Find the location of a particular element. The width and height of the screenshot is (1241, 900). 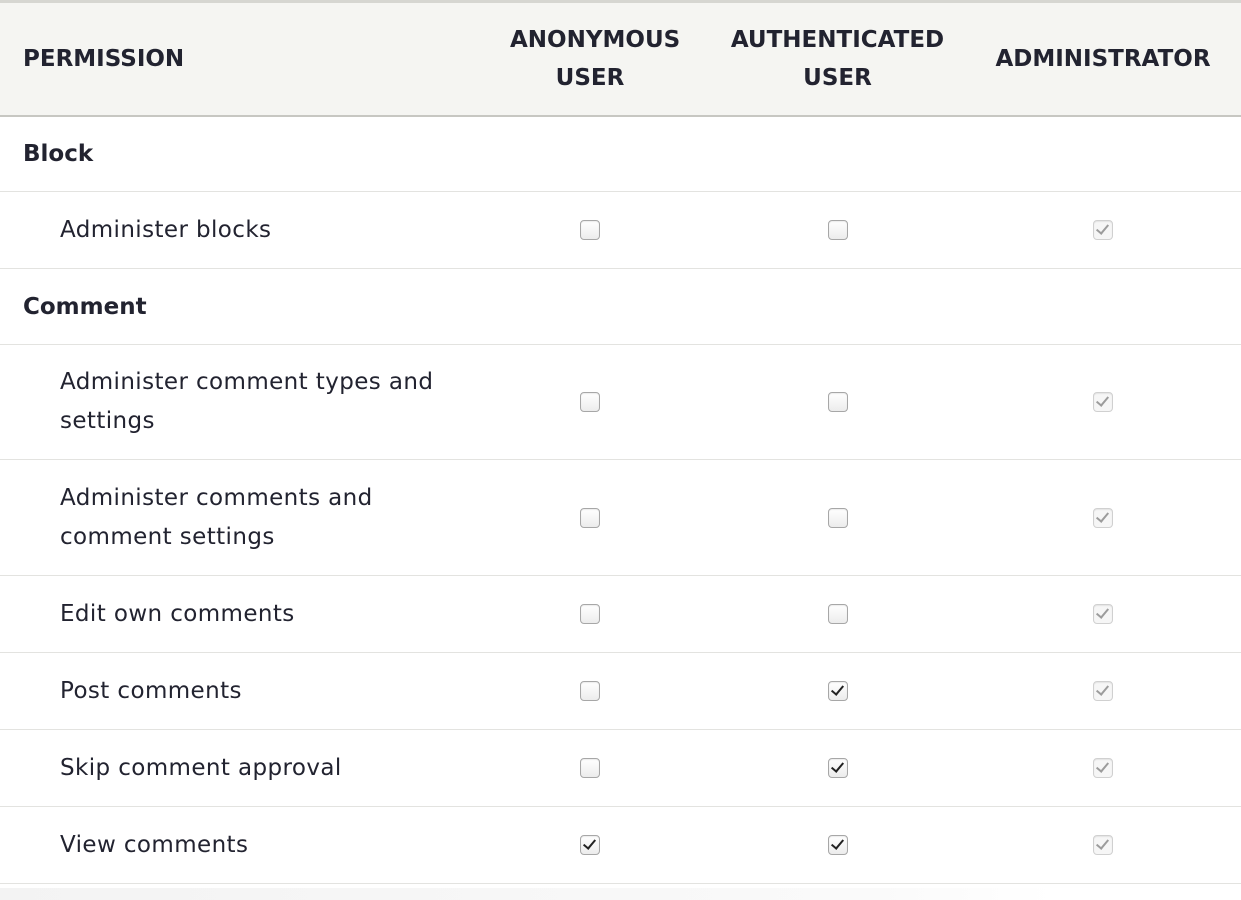

permission-row: Administer comments and comment settings is located at coordinates (620, 518).